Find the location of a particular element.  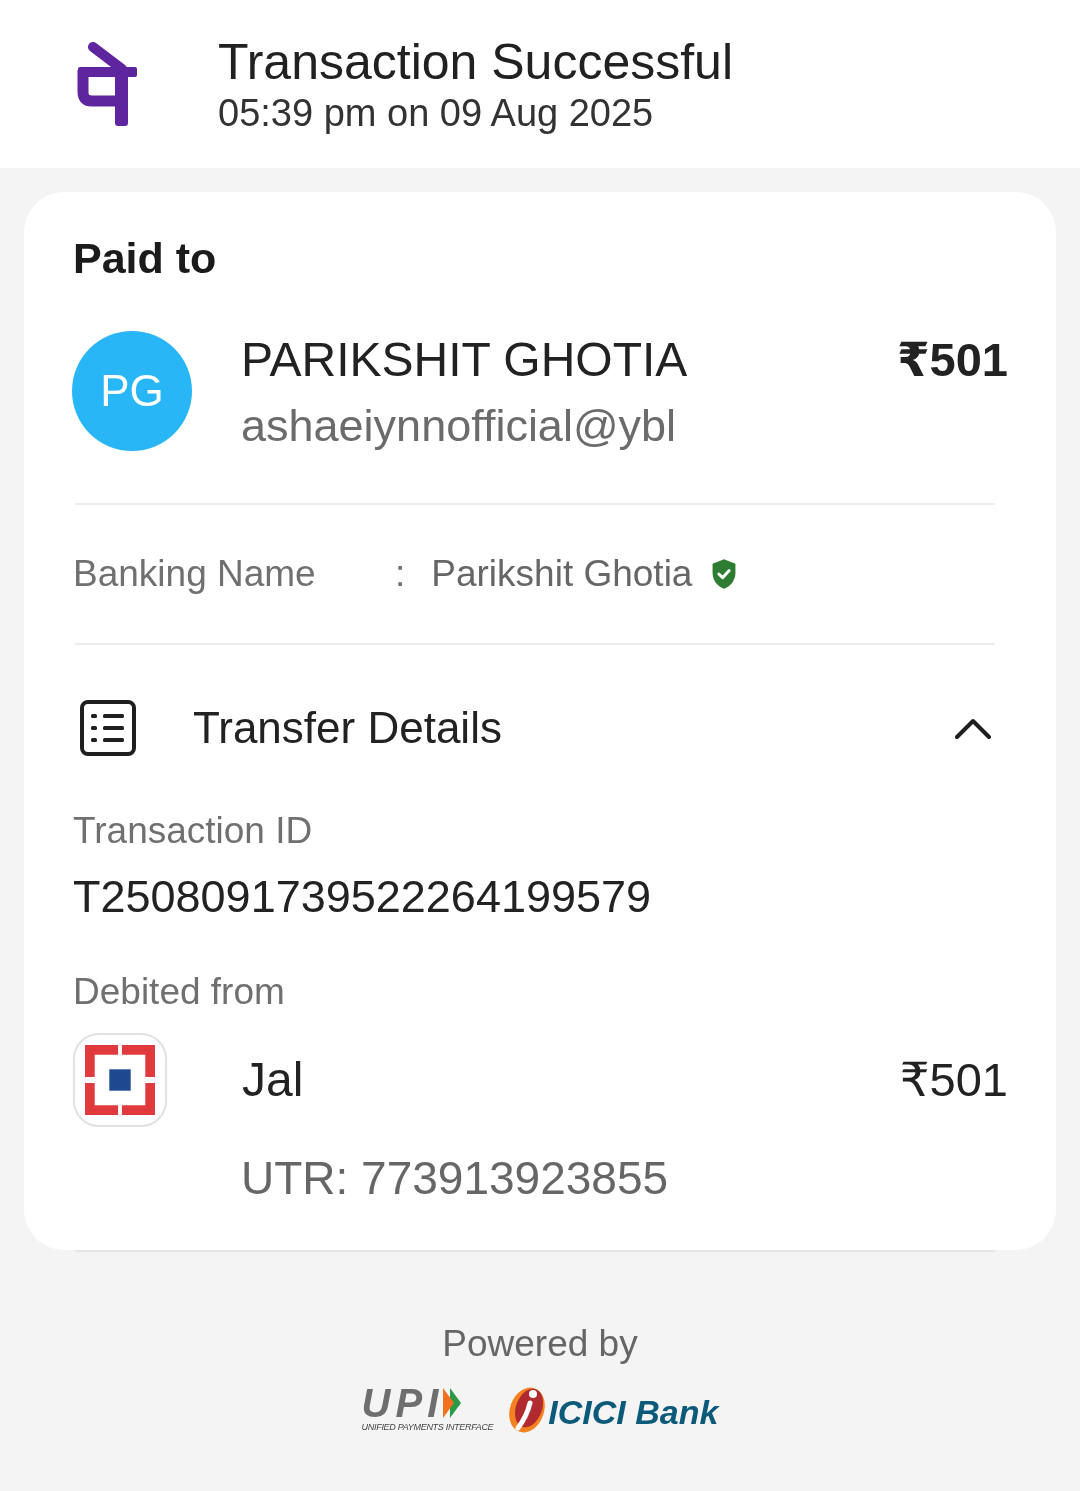

debited-from-label: Debited from is located at coordinates (179, 992).